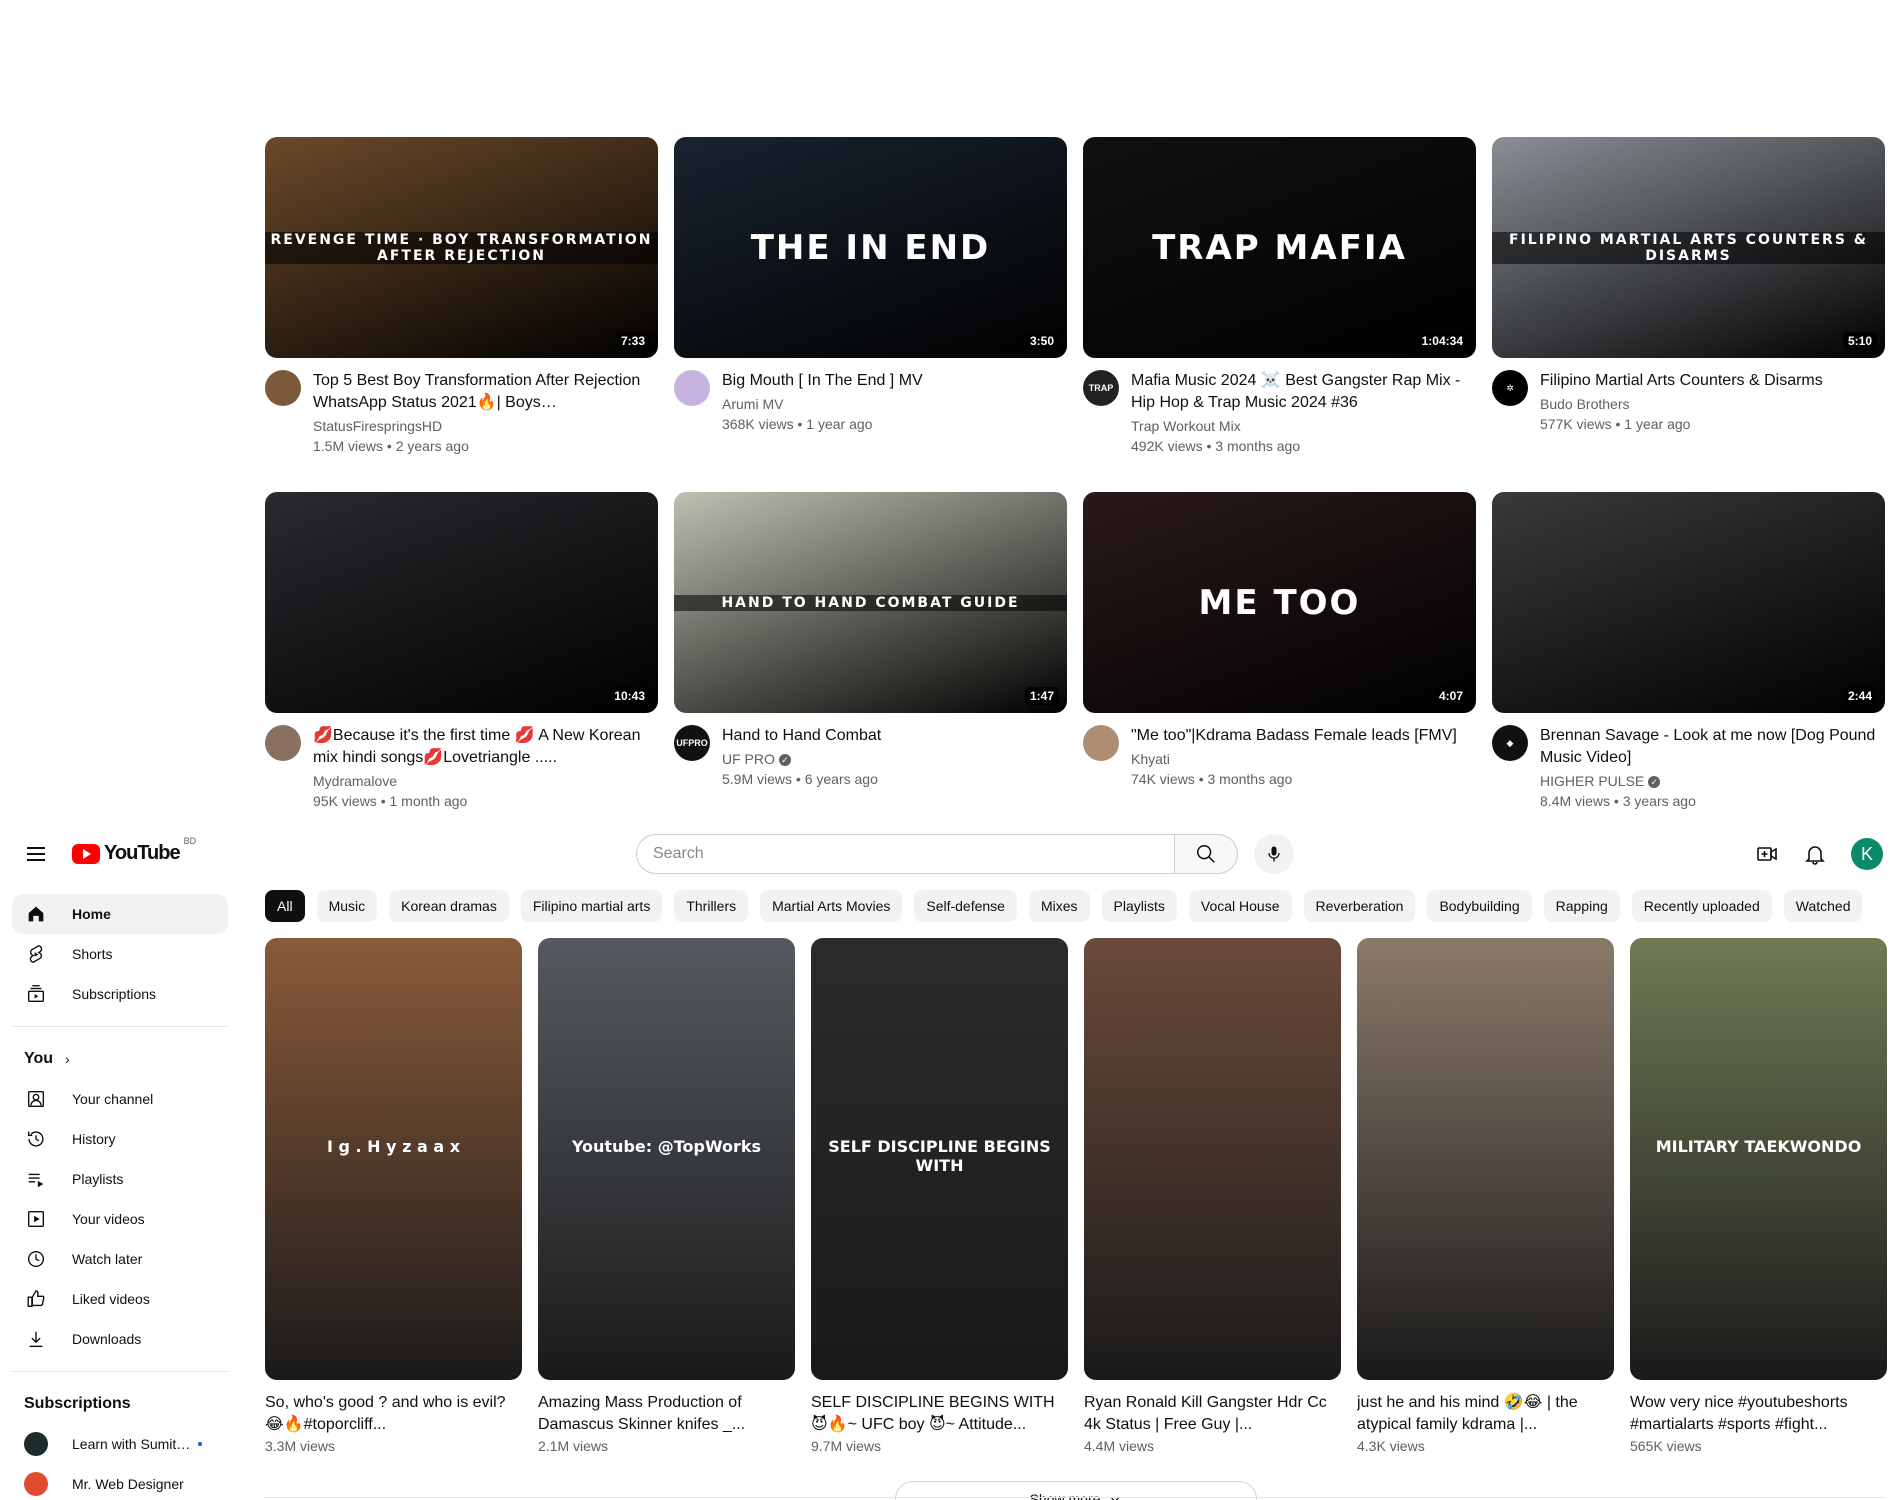  What do you see at coordinates (347, 906) in the screenshot?
I see `filter-chip: Music` at bounding box center [347, 906].